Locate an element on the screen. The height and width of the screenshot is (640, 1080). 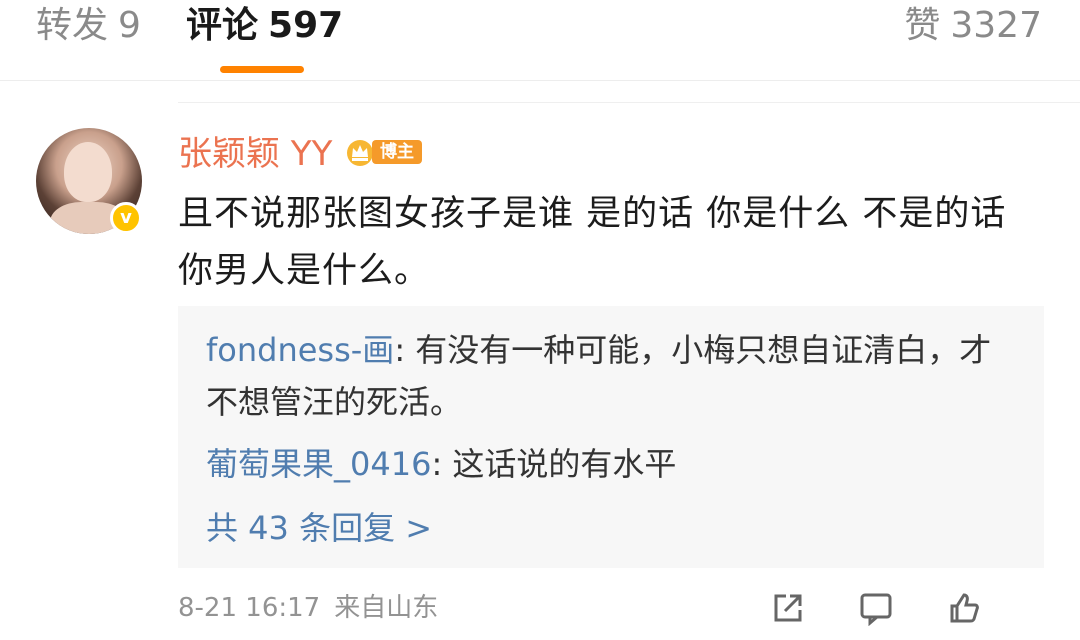
tab-comments: 评论 597 is located at coordinates (264, 26).